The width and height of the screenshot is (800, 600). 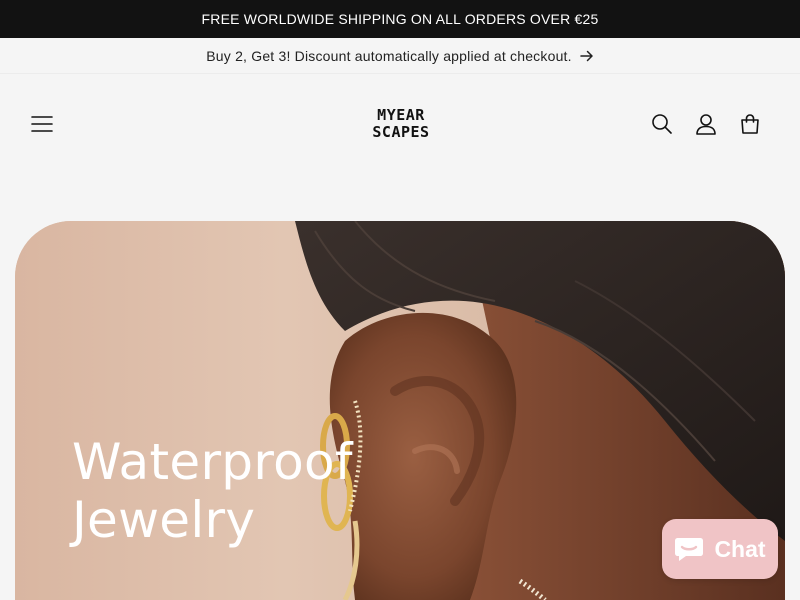 What do you see at coordinates (689, 549) in the screenshot?
I see `chat-bubble-icon` at bounding box center [689, 549].